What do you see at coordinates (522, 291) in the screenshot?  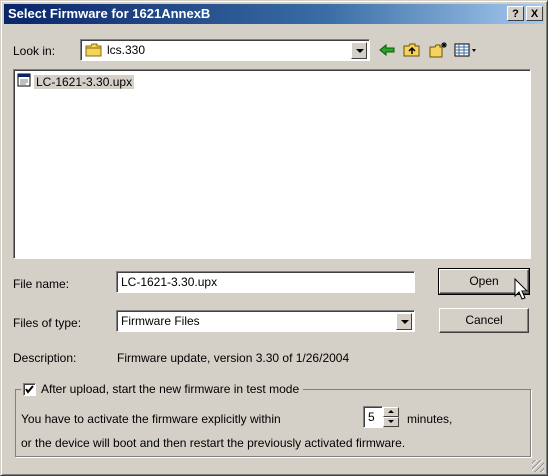 I see `mouse-cursor-icon` at bounding box center [522, 291].